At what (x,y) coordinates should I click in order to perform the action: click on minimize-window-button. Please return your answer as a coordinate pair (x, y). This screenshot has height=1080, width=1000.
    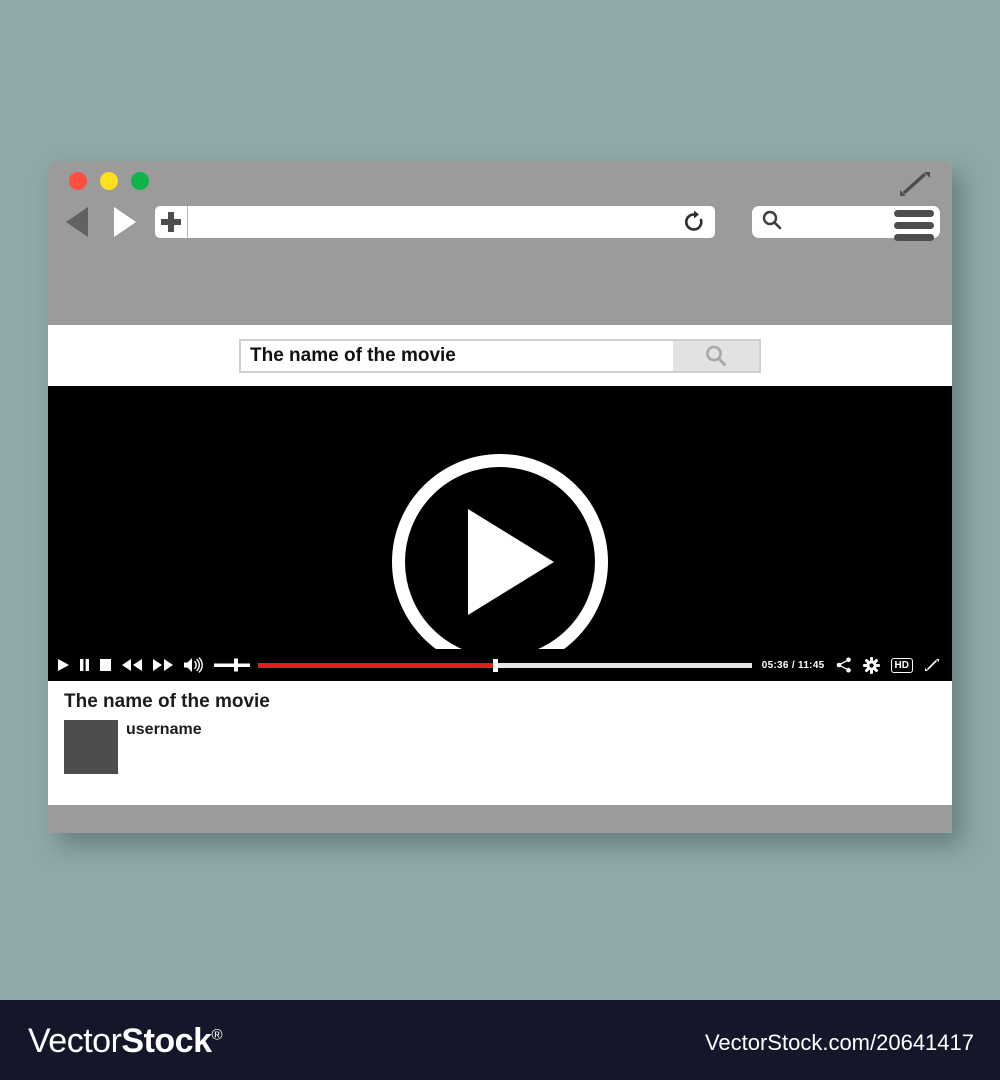
    Looking at the image, I should click on (109, 181).